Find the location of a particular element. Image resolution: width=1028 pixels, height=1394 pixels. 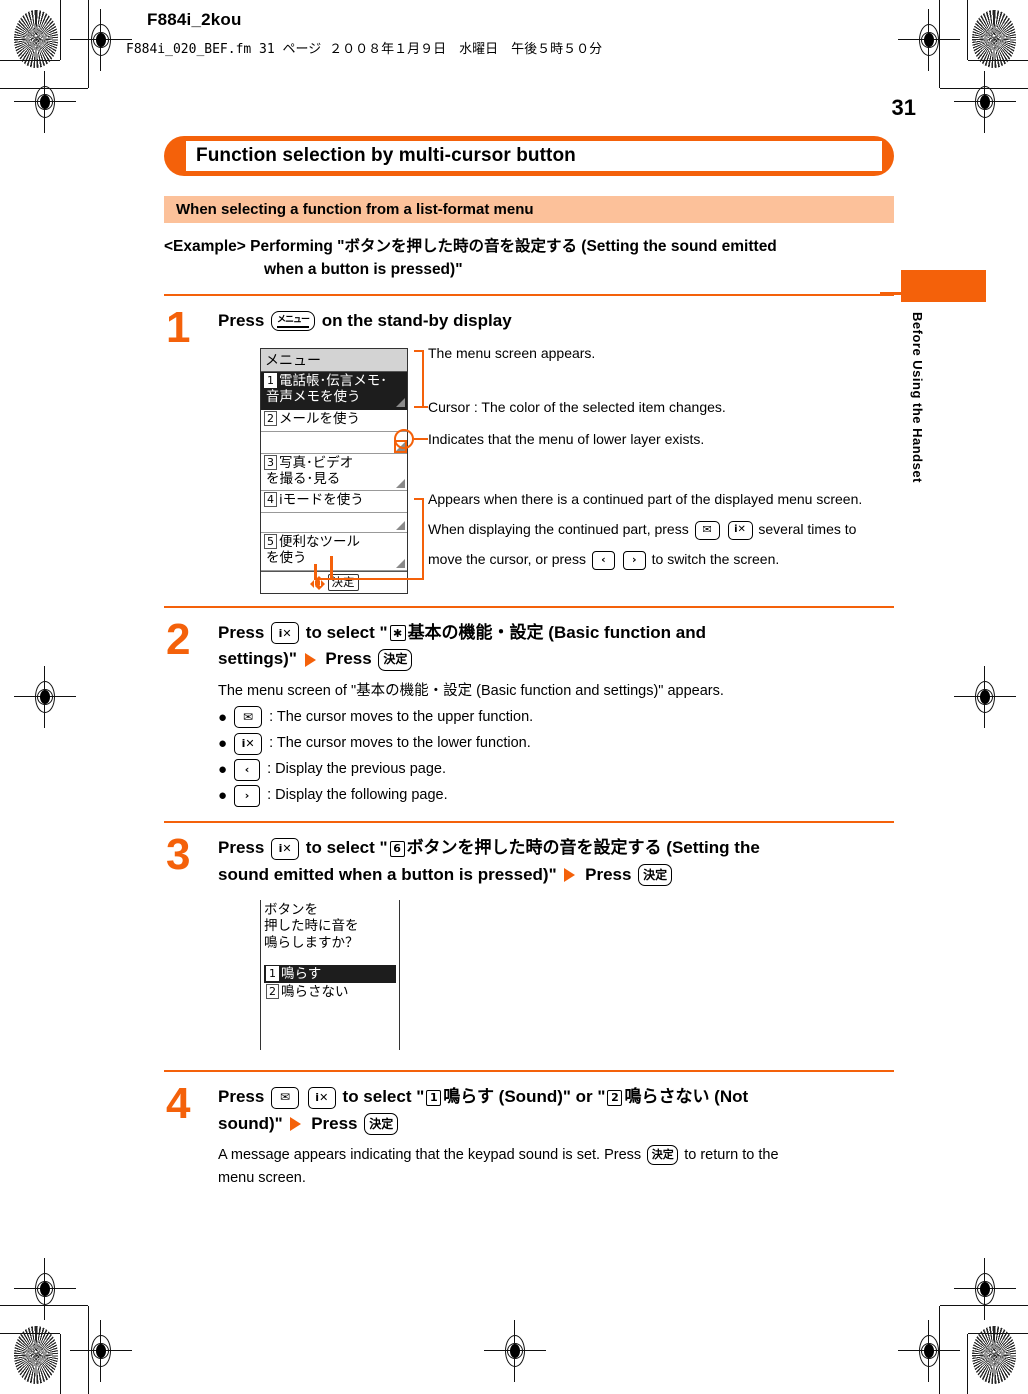

example-label: <Example> is located at coordinates (205, 246).